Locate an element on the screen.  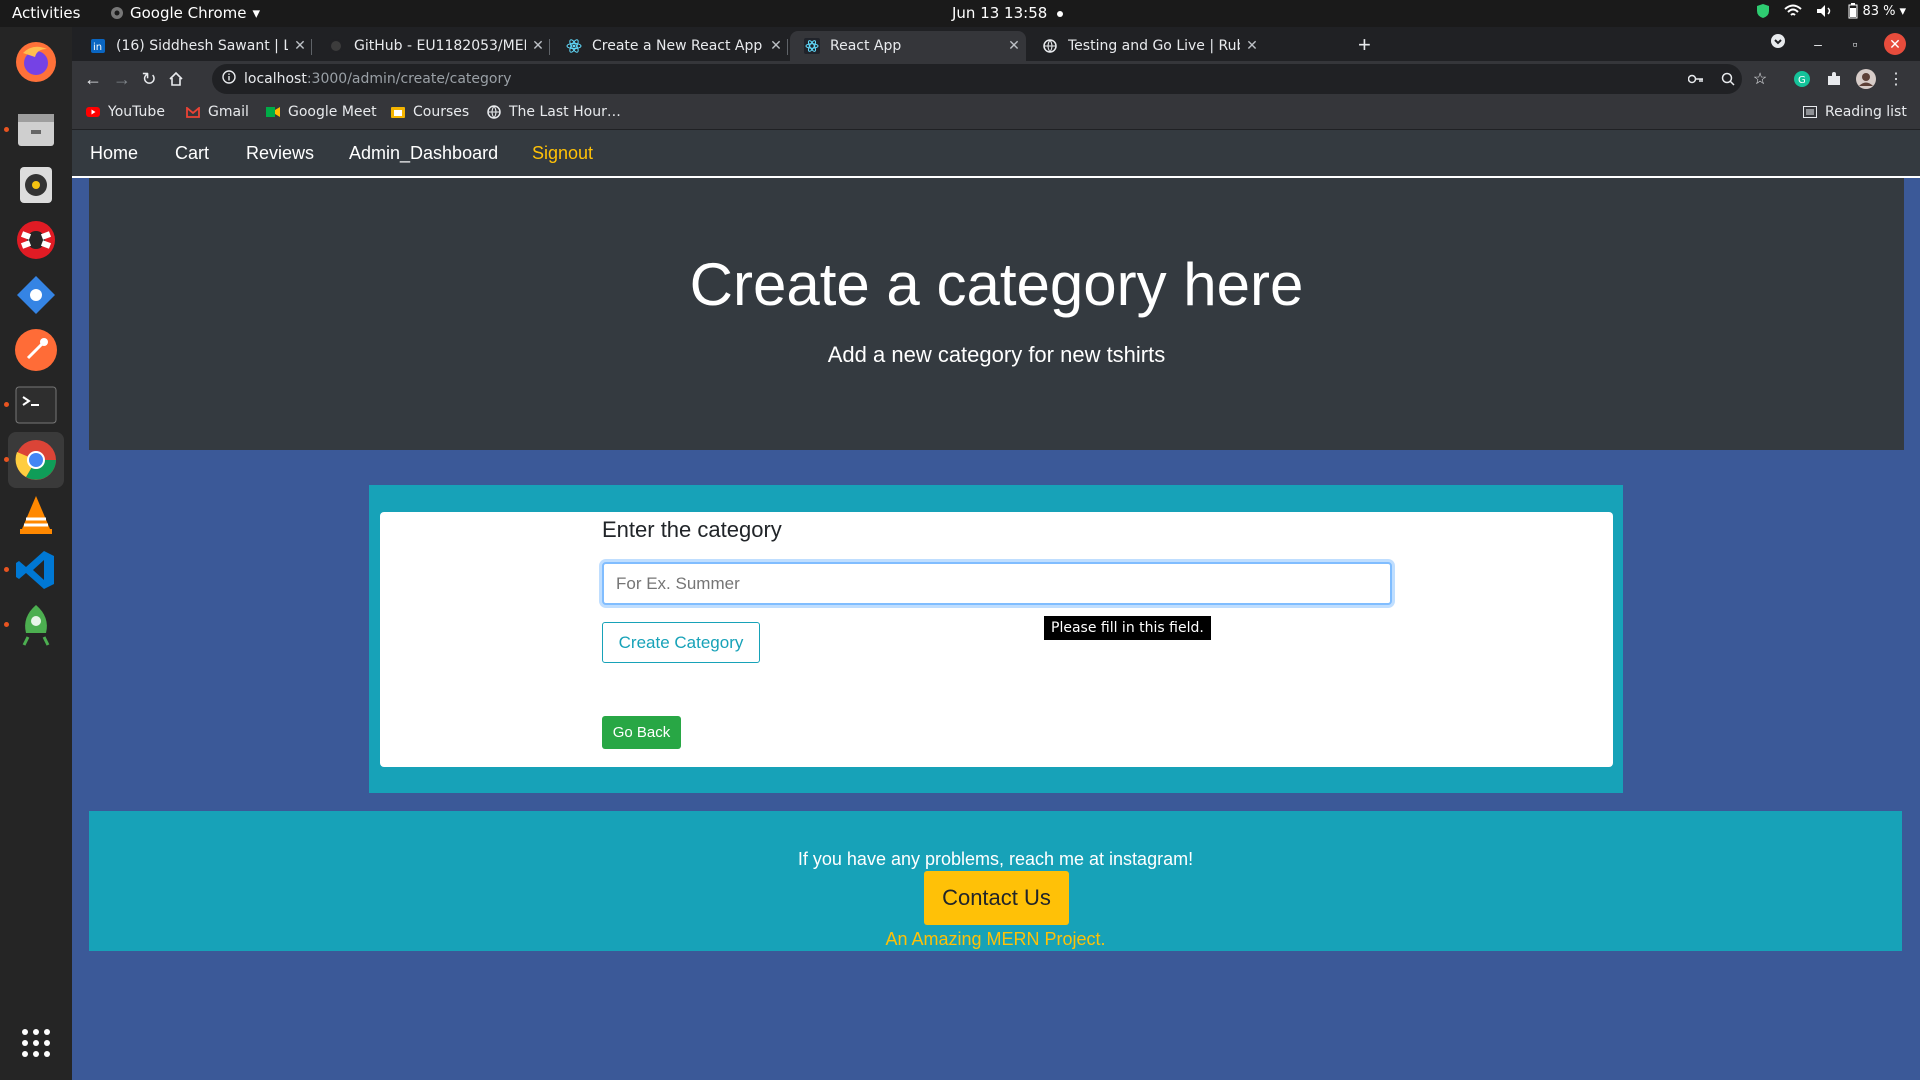
rhythmbox-icon is located at coordinates (36, 185).